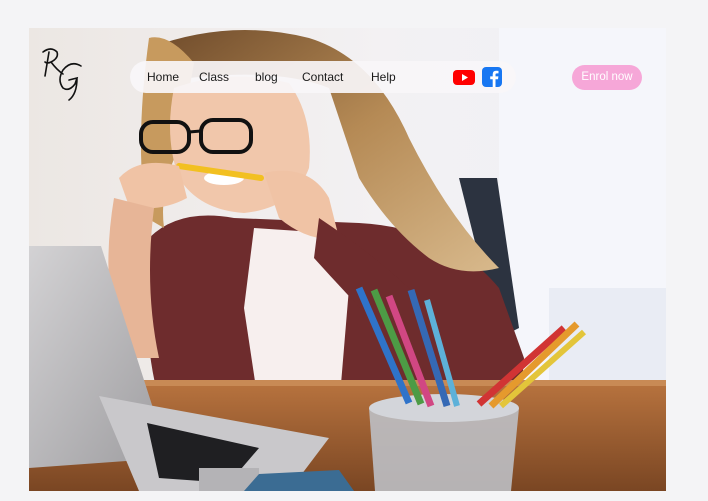 The width and height of the screenshot is (708, 501). I want to click on youtube-icon, so click(464, 77).